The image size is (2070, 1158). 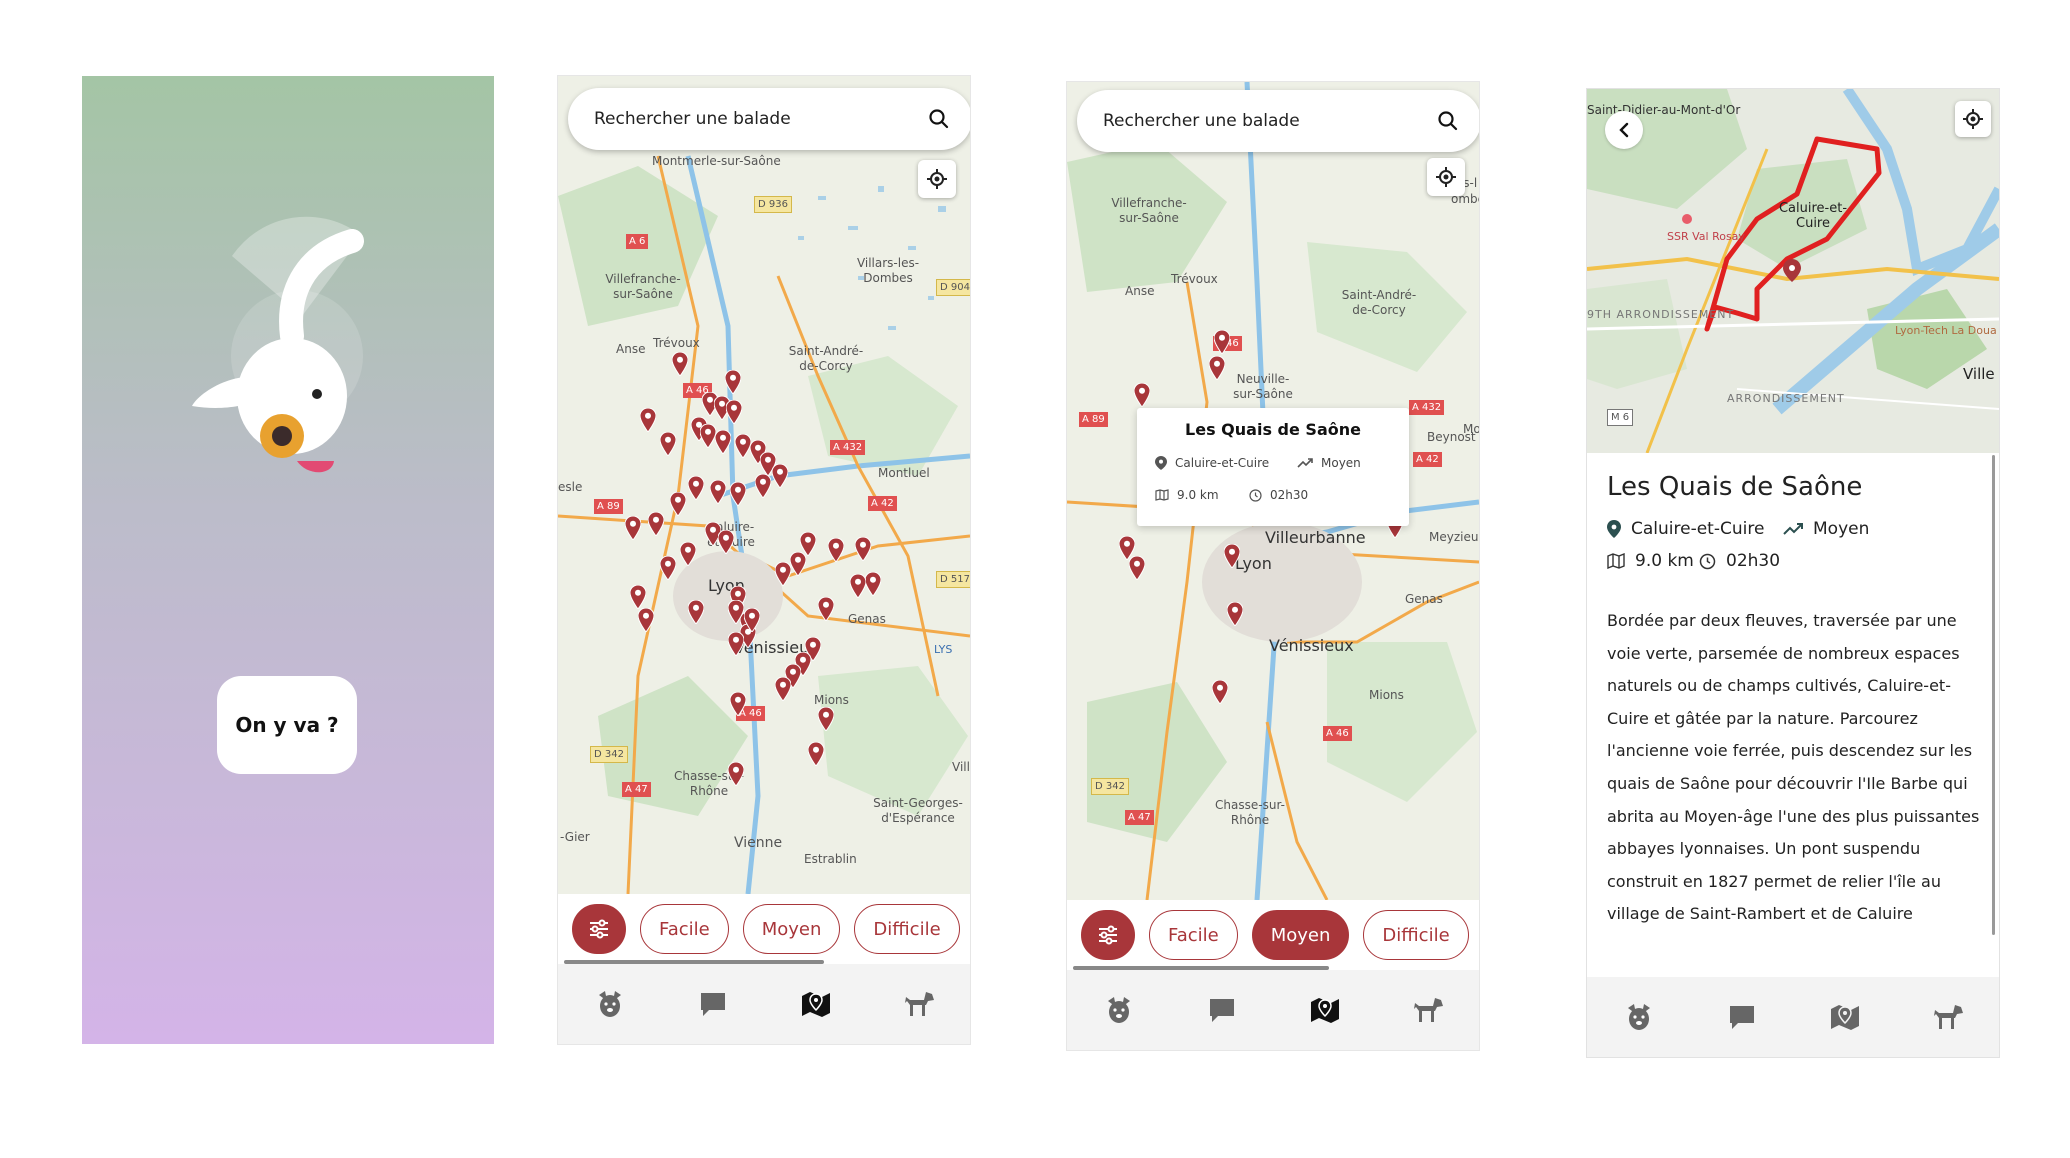 I want to click on back-button, so click(x=1624, y=130).